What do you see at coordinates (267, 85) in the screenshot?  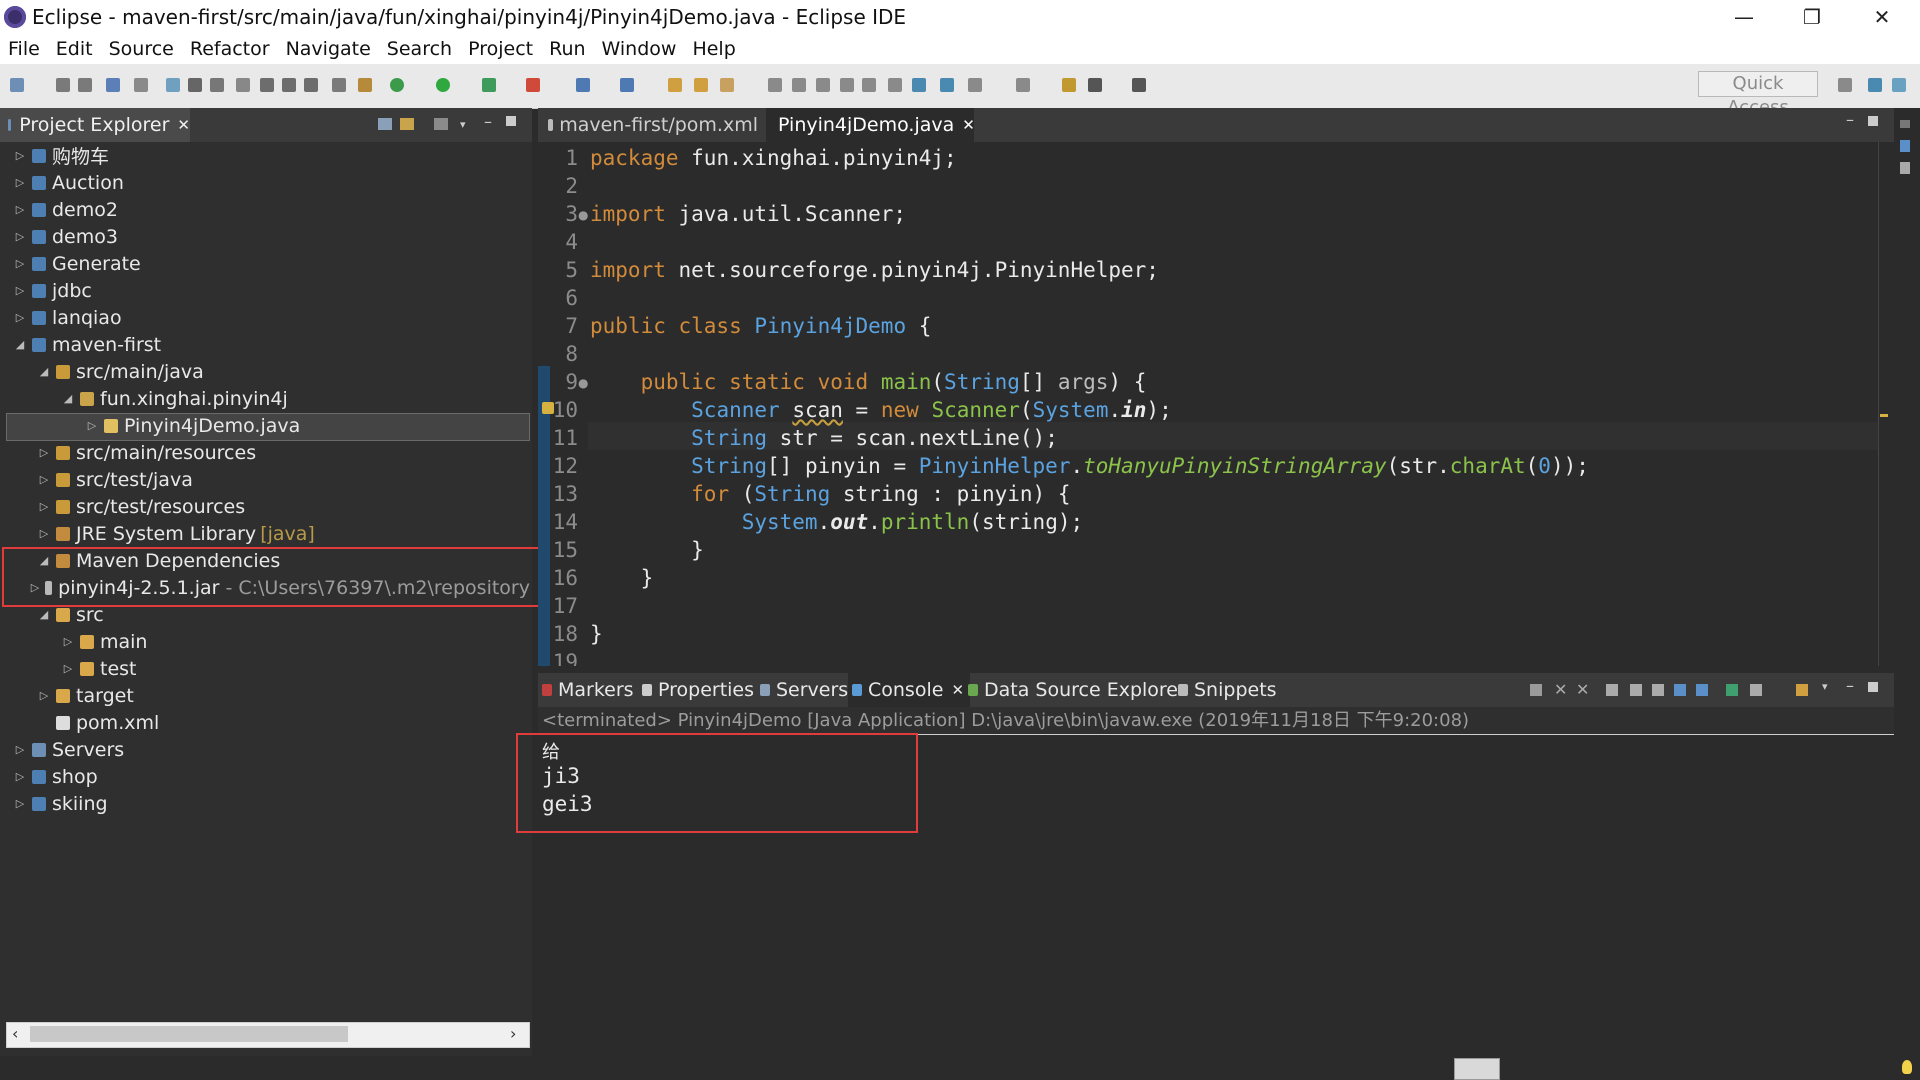 I see `step-into-icon` at bounding box center [267, 85].